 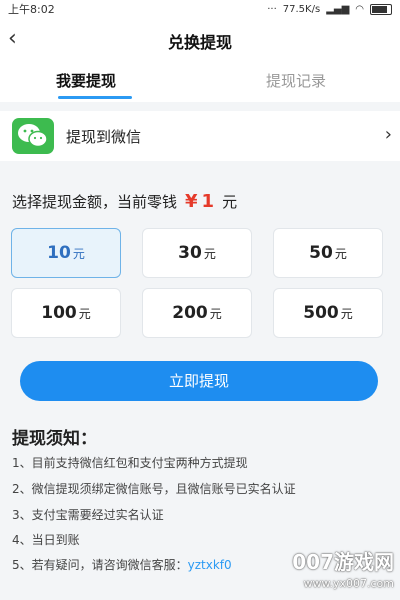 I want to click on withdraw-now-button: 立即提现, so click(x=199, y=381).